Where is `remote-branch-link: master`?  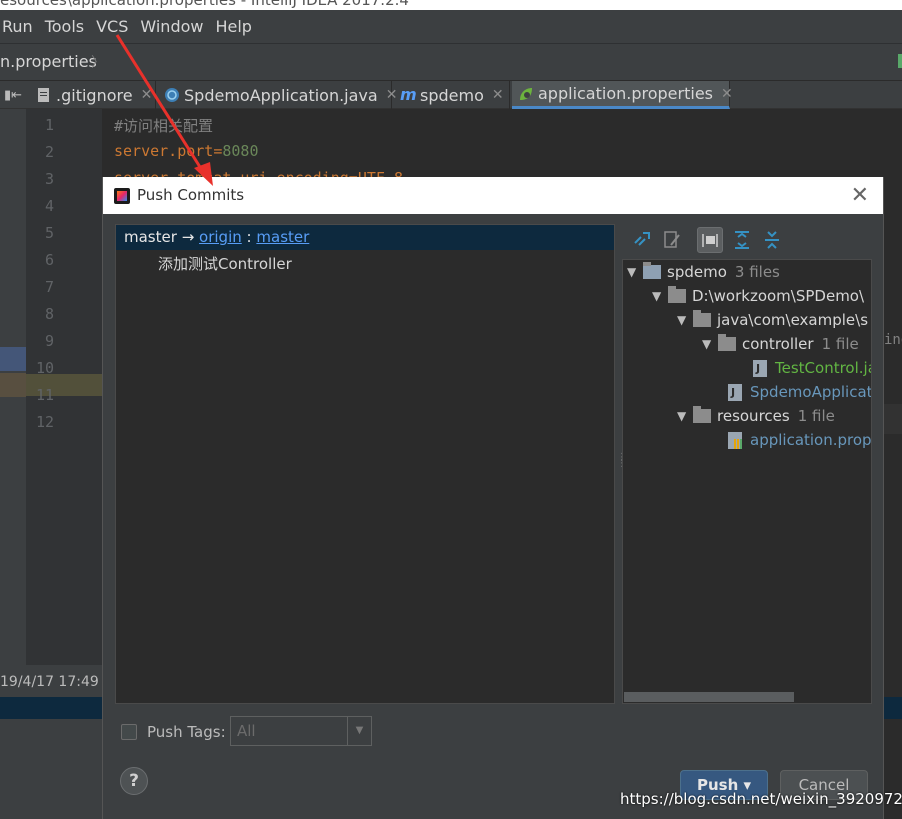 remote-branch-link: master is located at coordinates (282, 237).